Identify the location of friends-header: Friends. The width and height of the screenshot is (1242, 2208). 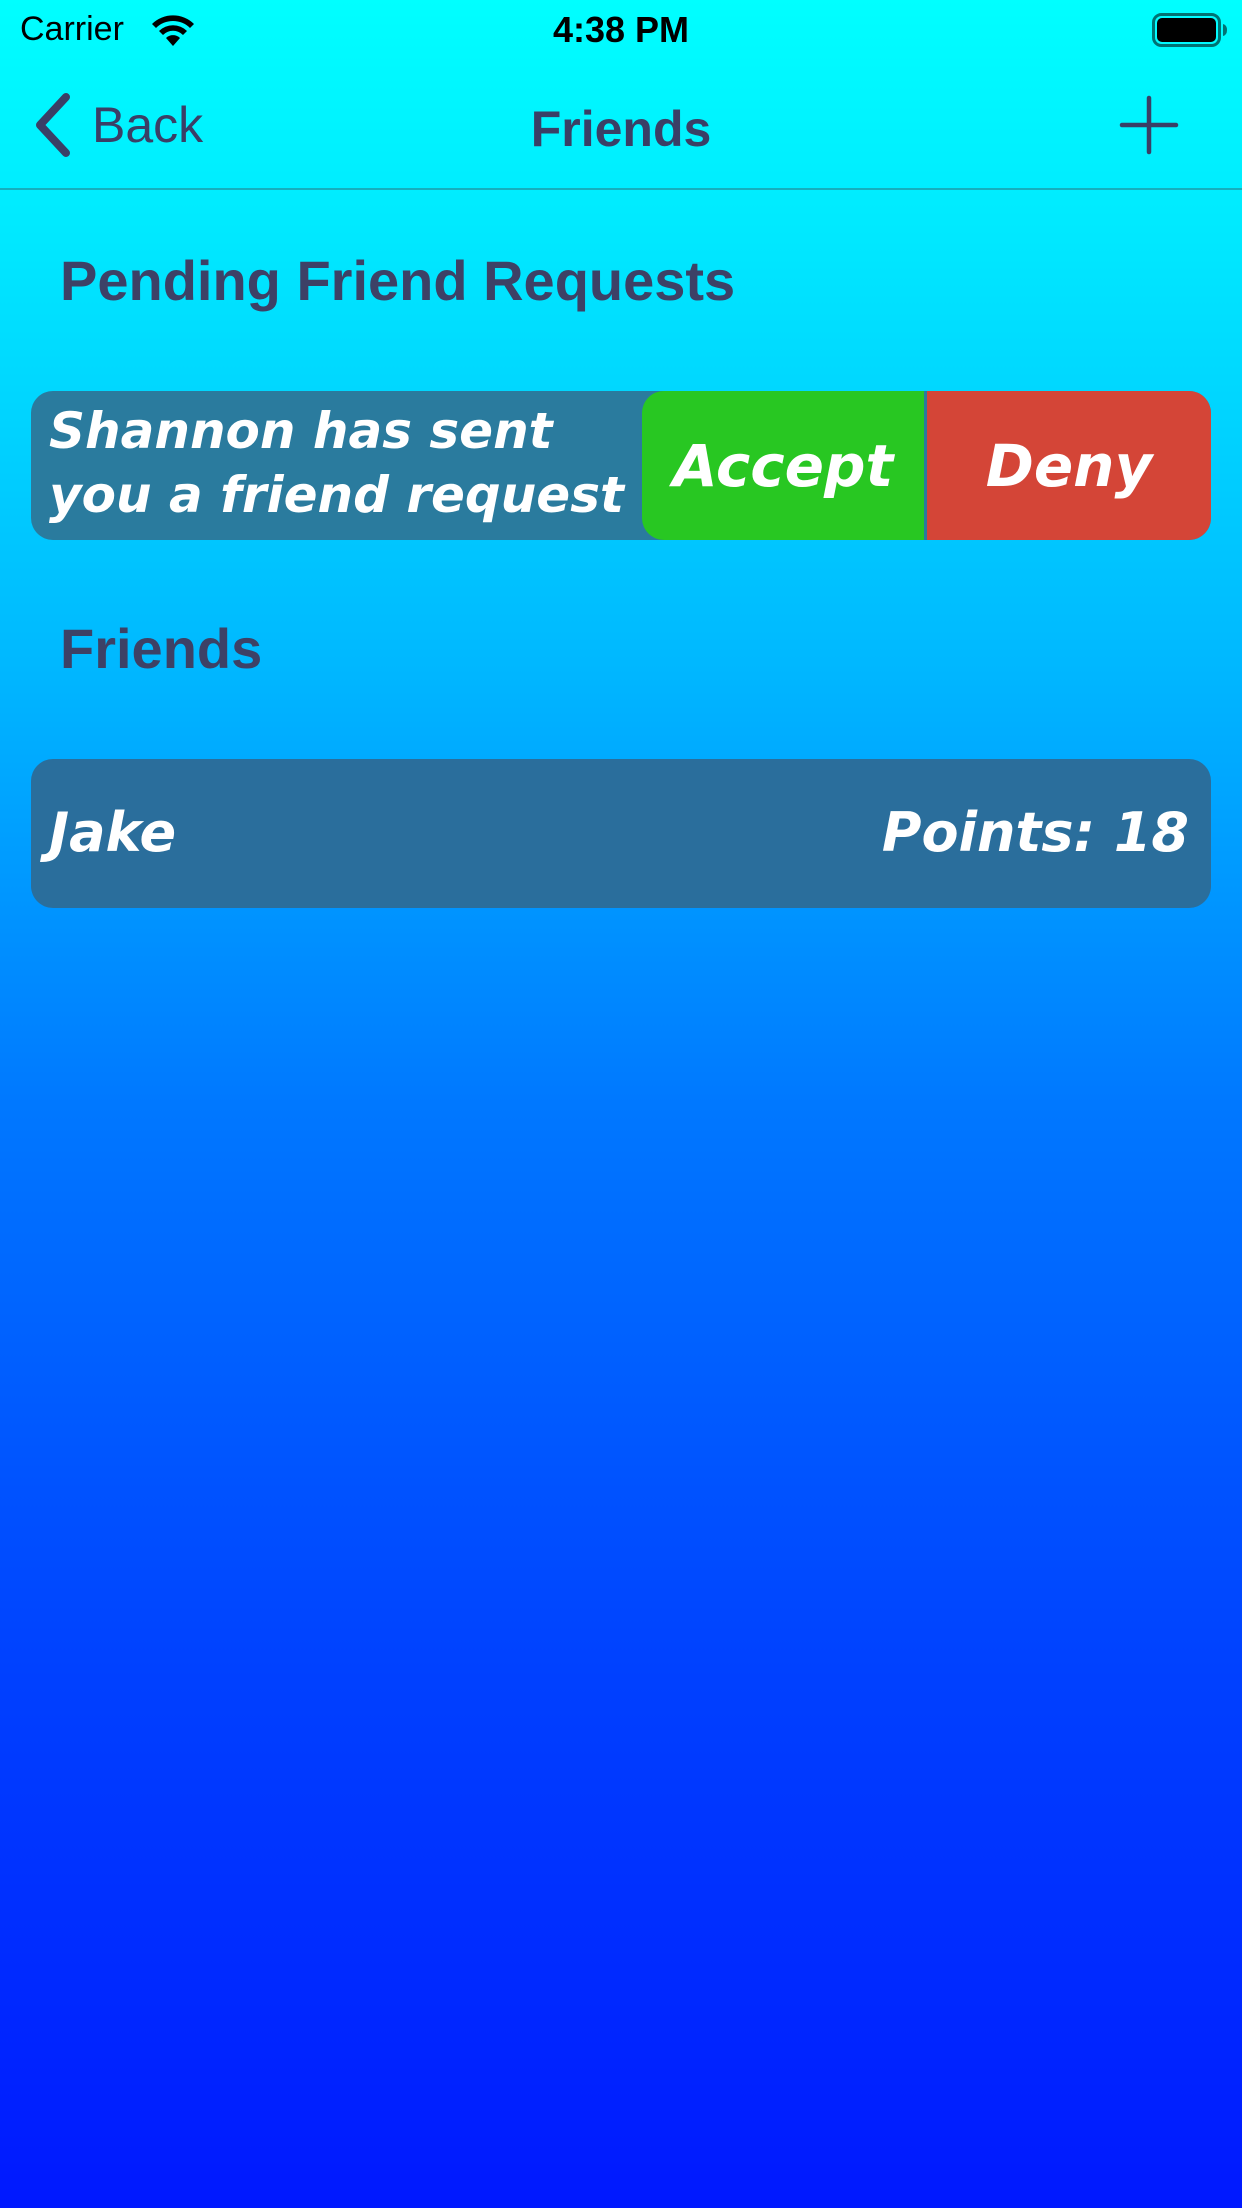
(161, 648).